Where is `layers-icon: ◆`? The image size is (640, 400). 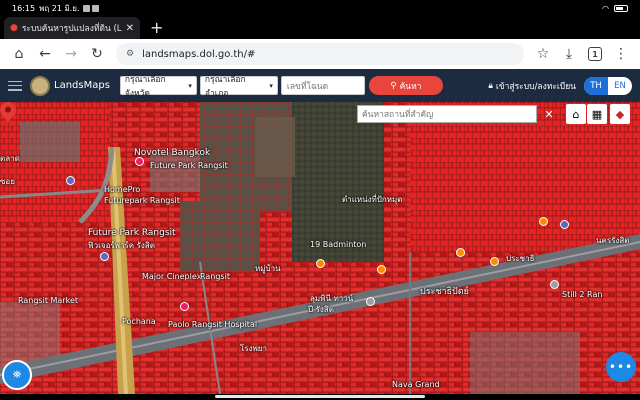
layers-icon: ◆ is located at coordinates (620, 114).